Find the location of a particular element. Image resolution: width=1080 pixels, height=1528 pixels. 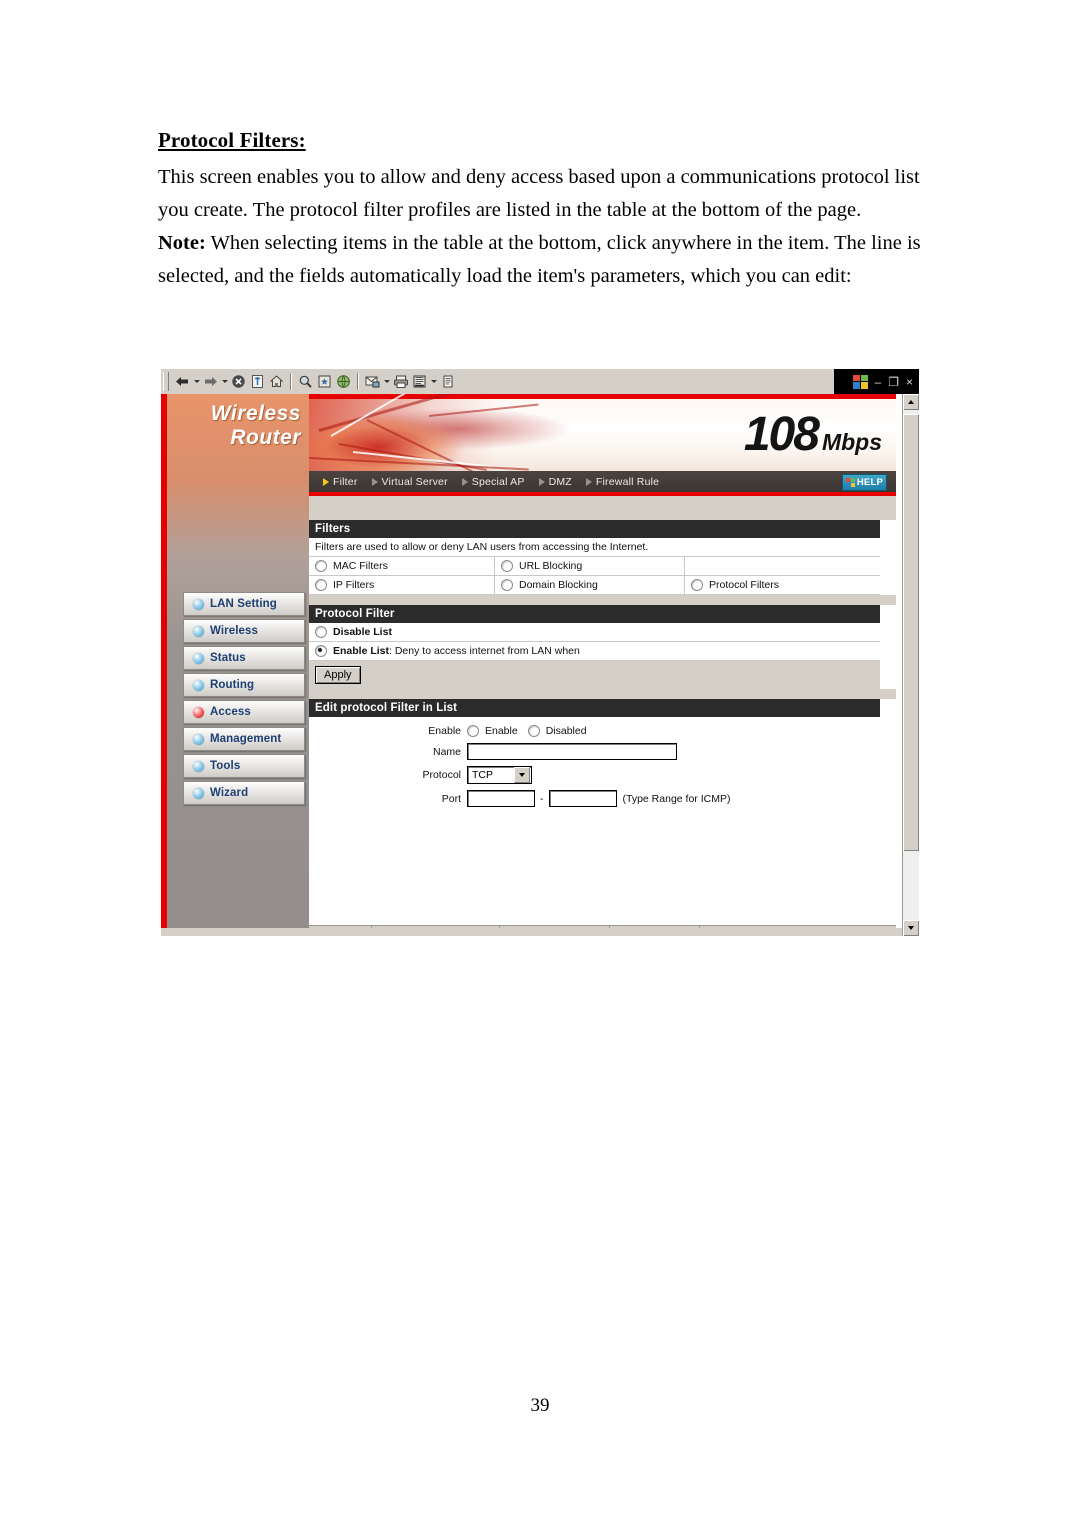

option-domain-blocking: Domain Blocking is located at coordinates (590, 585).